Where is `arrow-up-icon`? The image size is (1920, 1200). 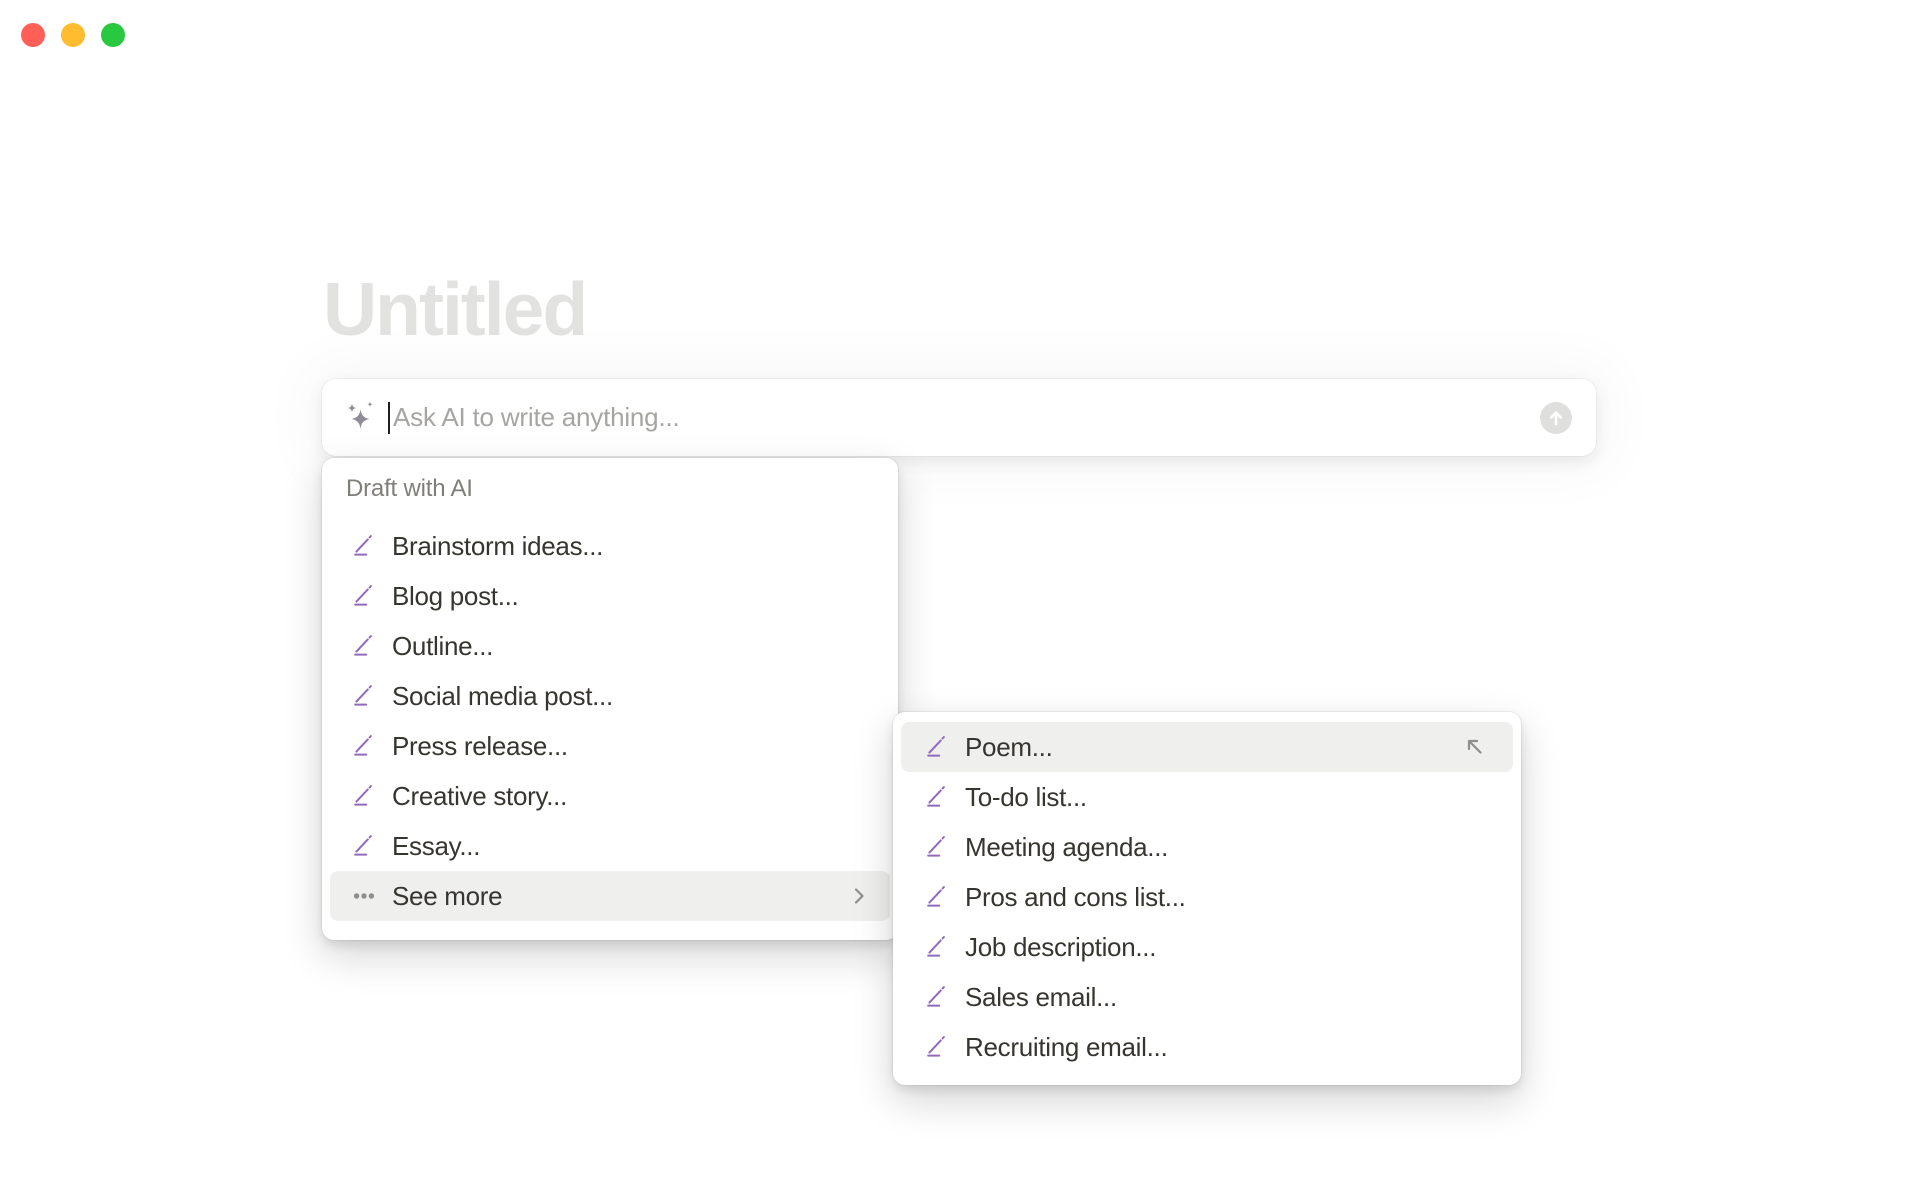 arrow-up-icon is located at coordinates (1556, 418).